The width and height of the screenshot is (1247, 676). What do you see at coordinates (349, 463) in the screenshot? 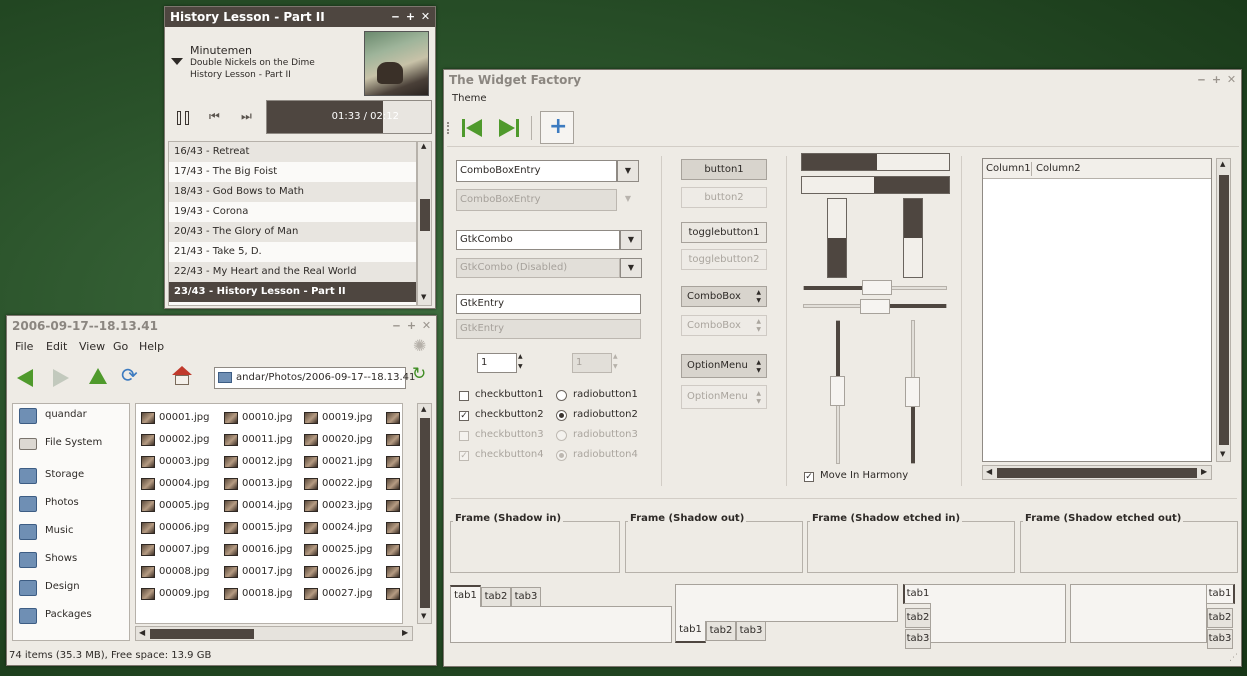
I see `file-item: 00021.jpg` at bounding box center [349, 463].